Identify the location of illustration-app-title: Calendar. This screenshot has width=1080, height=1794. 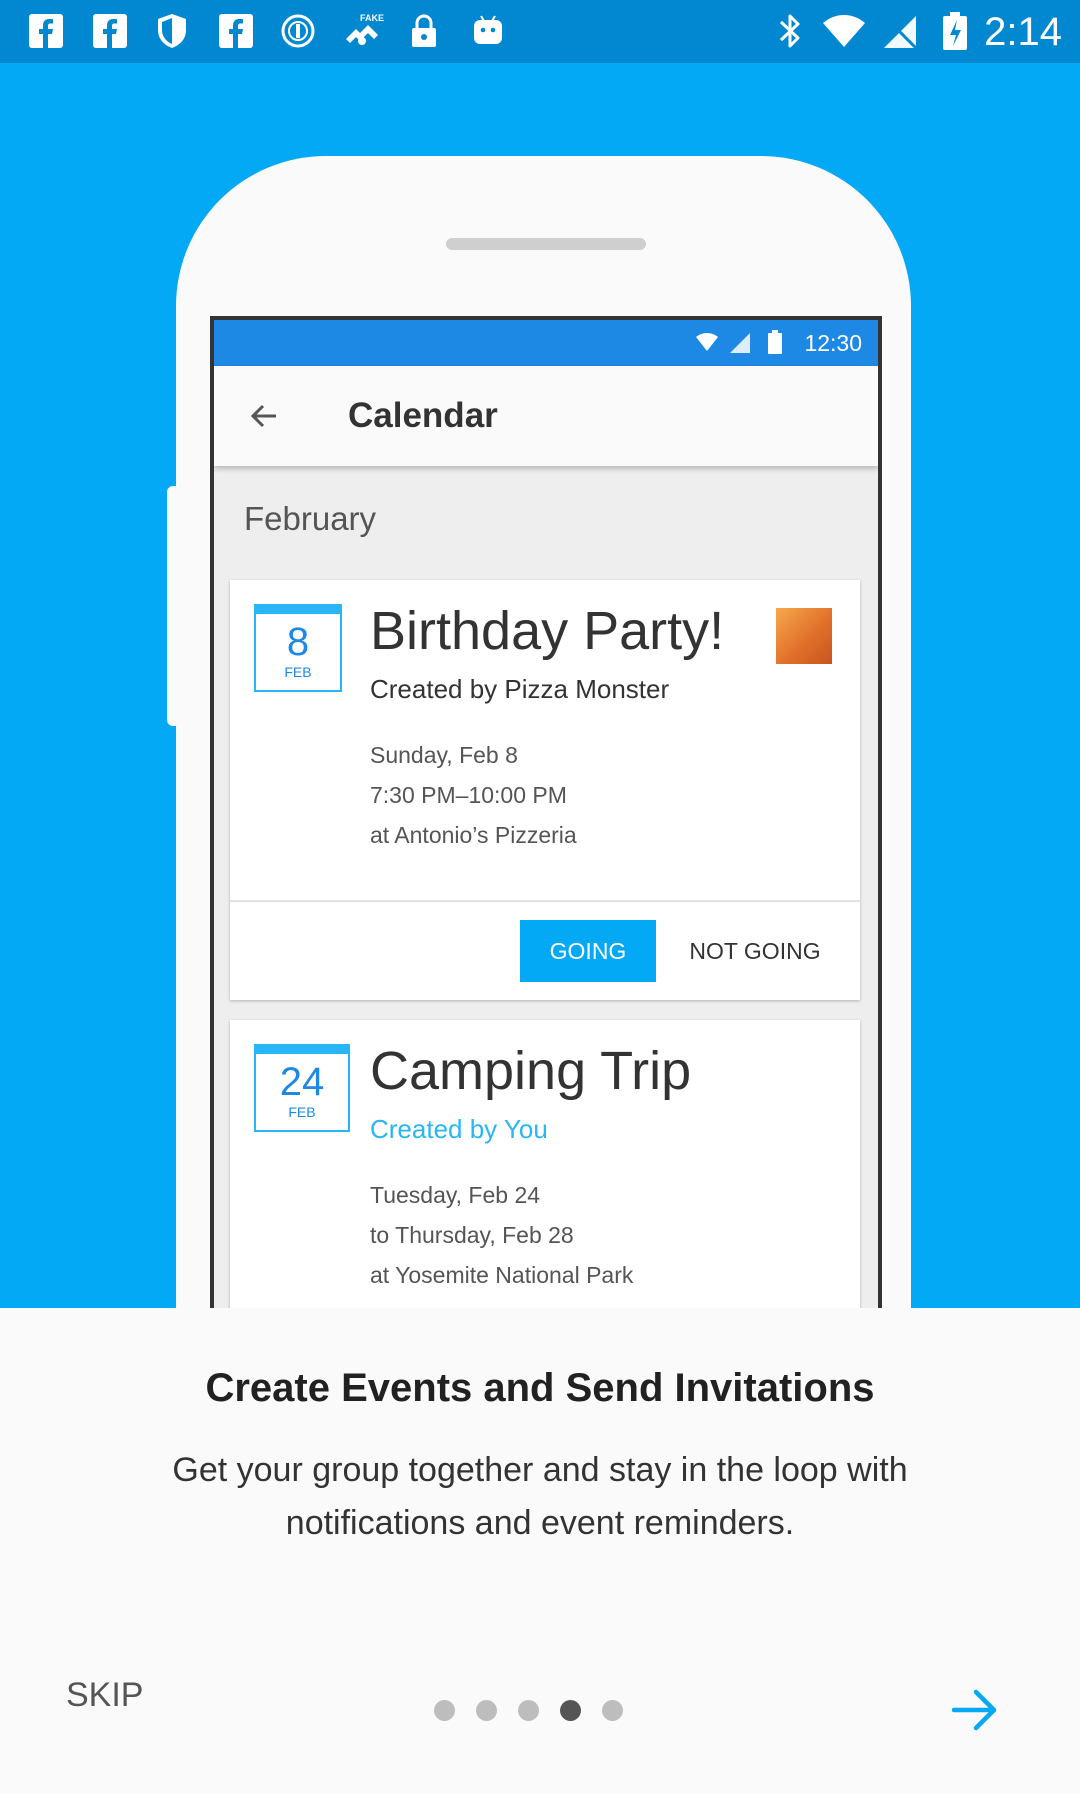
(423, 415).